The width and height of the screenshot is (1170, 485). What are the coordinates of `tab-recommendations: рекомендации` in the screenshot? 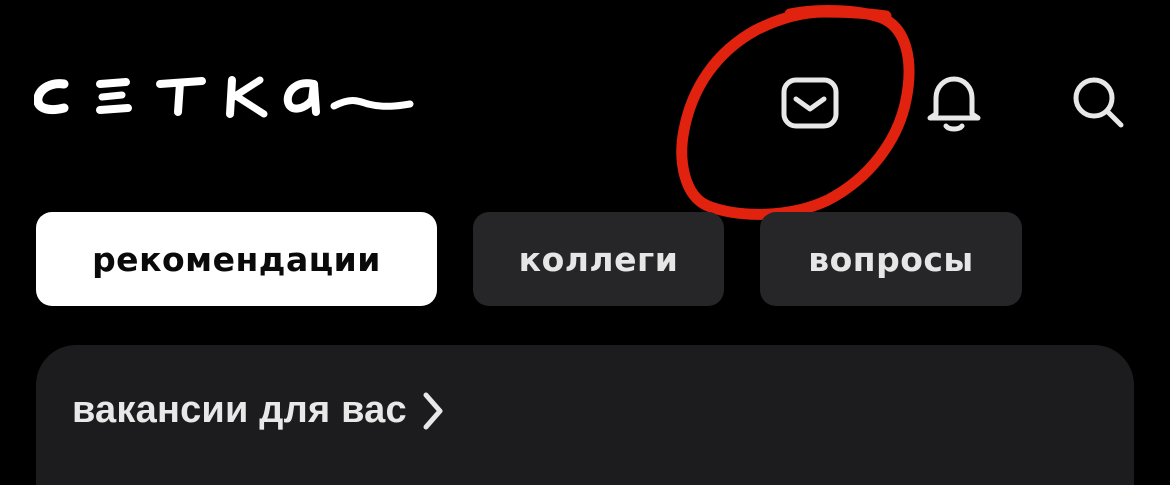 It's located at (236, 259).